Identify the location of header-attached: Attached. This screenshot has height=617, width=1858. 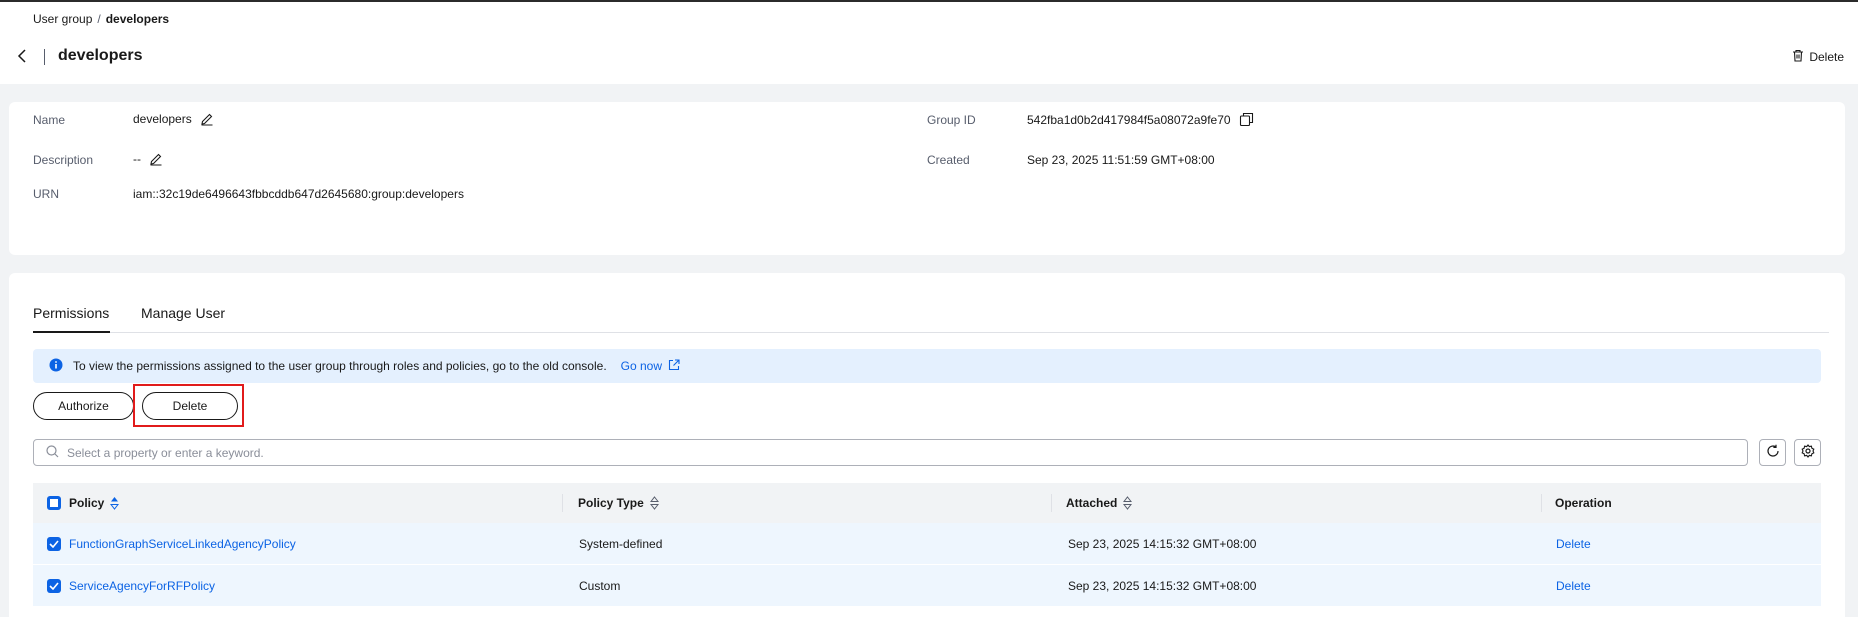
(1099, 503).